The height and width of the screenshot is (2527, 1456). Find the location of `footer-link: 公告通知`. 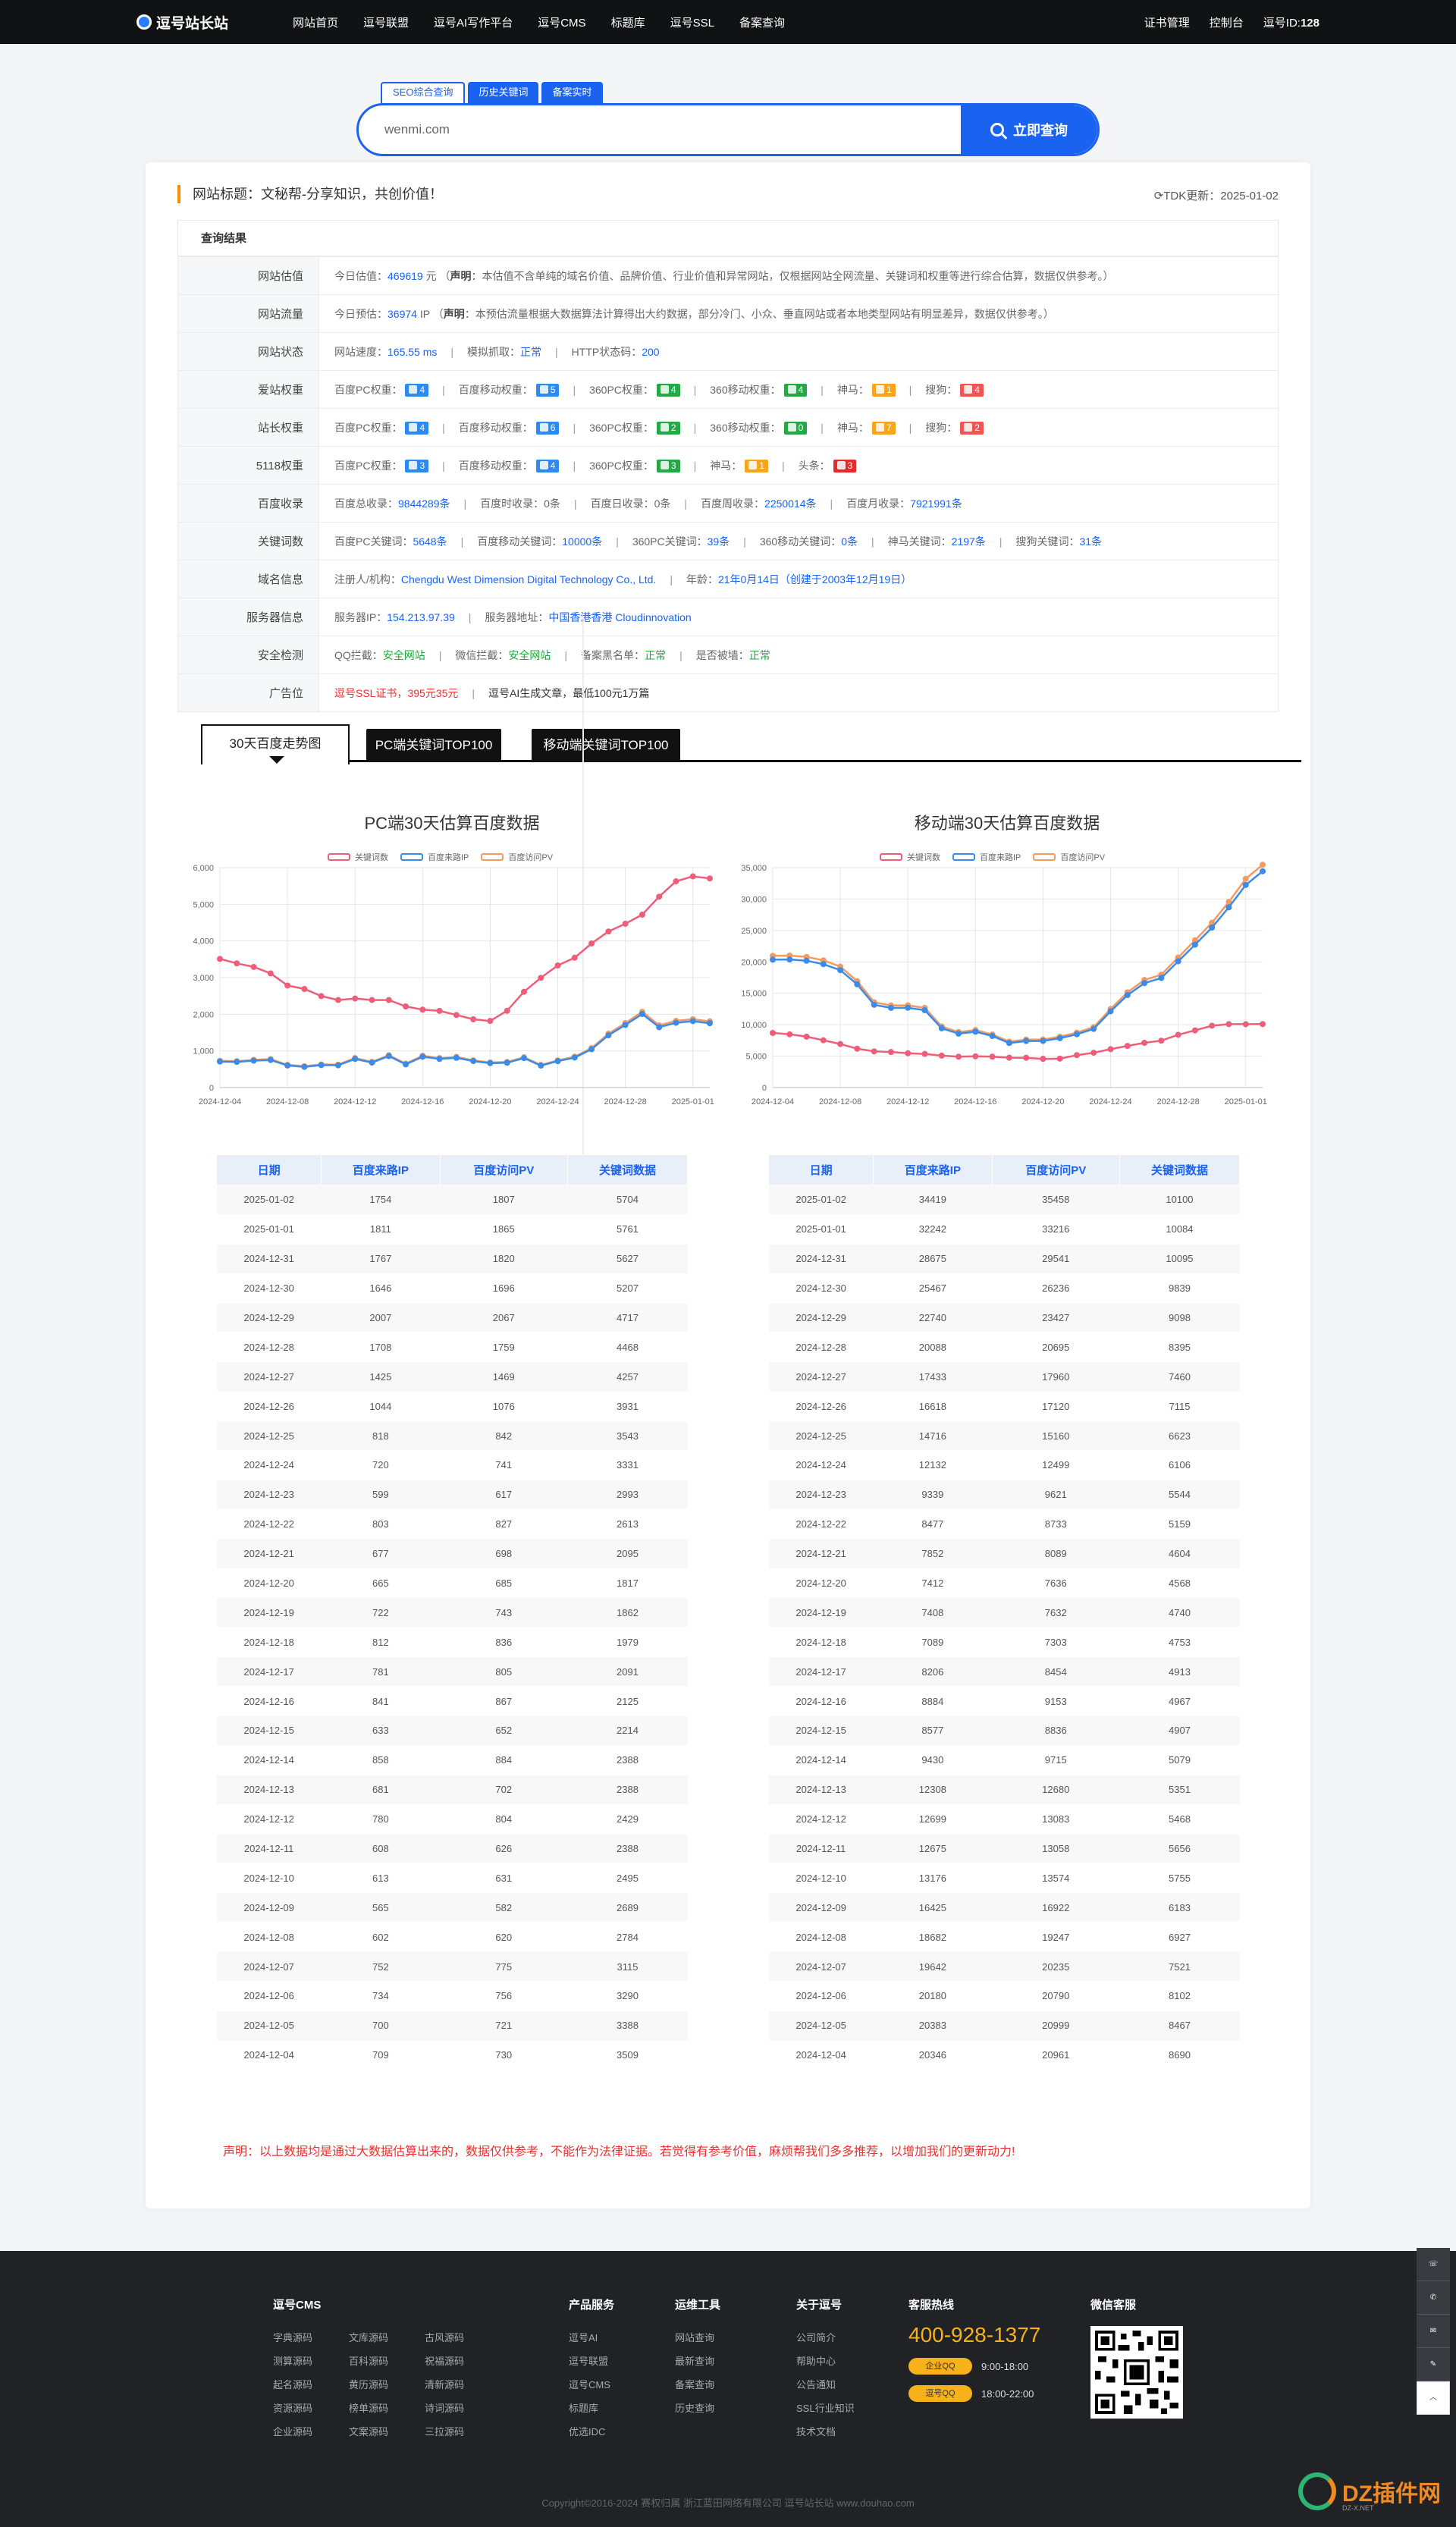

footer-link: 公告通知 is located at coordinates (825, 2385).